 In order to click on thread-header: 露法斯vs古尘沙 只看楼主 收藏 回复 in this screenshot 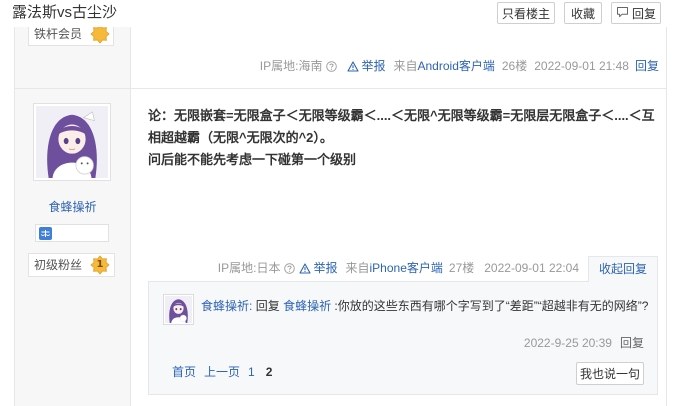, I will do `click(340, 13)`.